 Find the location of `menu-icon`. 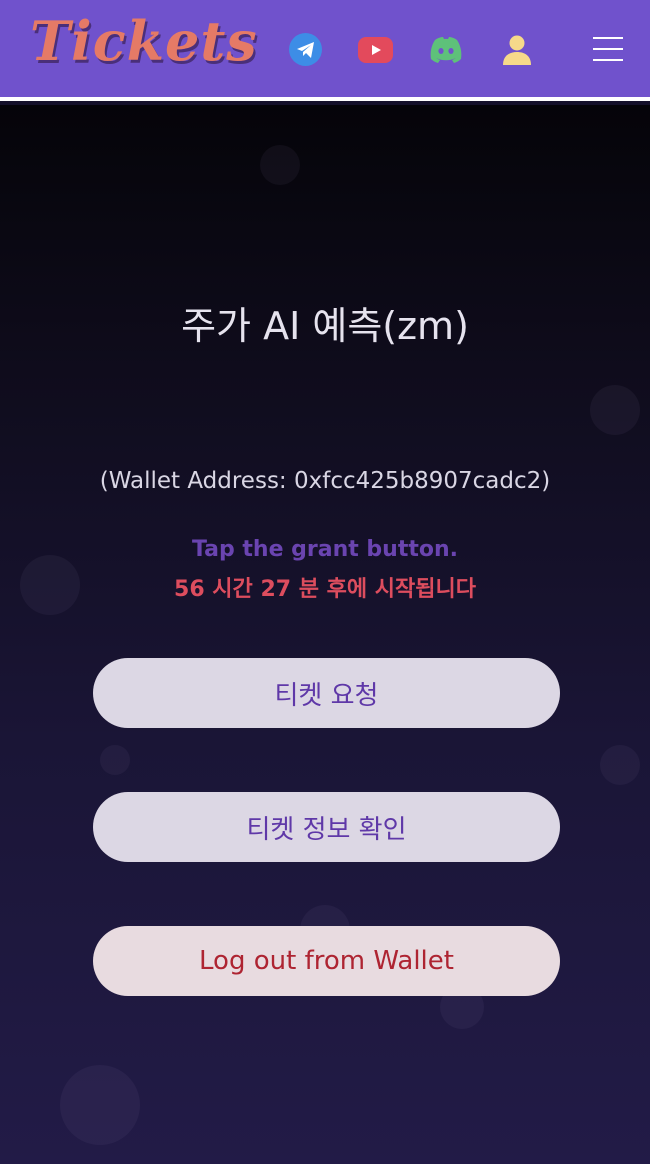

menu-icon is located at coordinates (608, 49).